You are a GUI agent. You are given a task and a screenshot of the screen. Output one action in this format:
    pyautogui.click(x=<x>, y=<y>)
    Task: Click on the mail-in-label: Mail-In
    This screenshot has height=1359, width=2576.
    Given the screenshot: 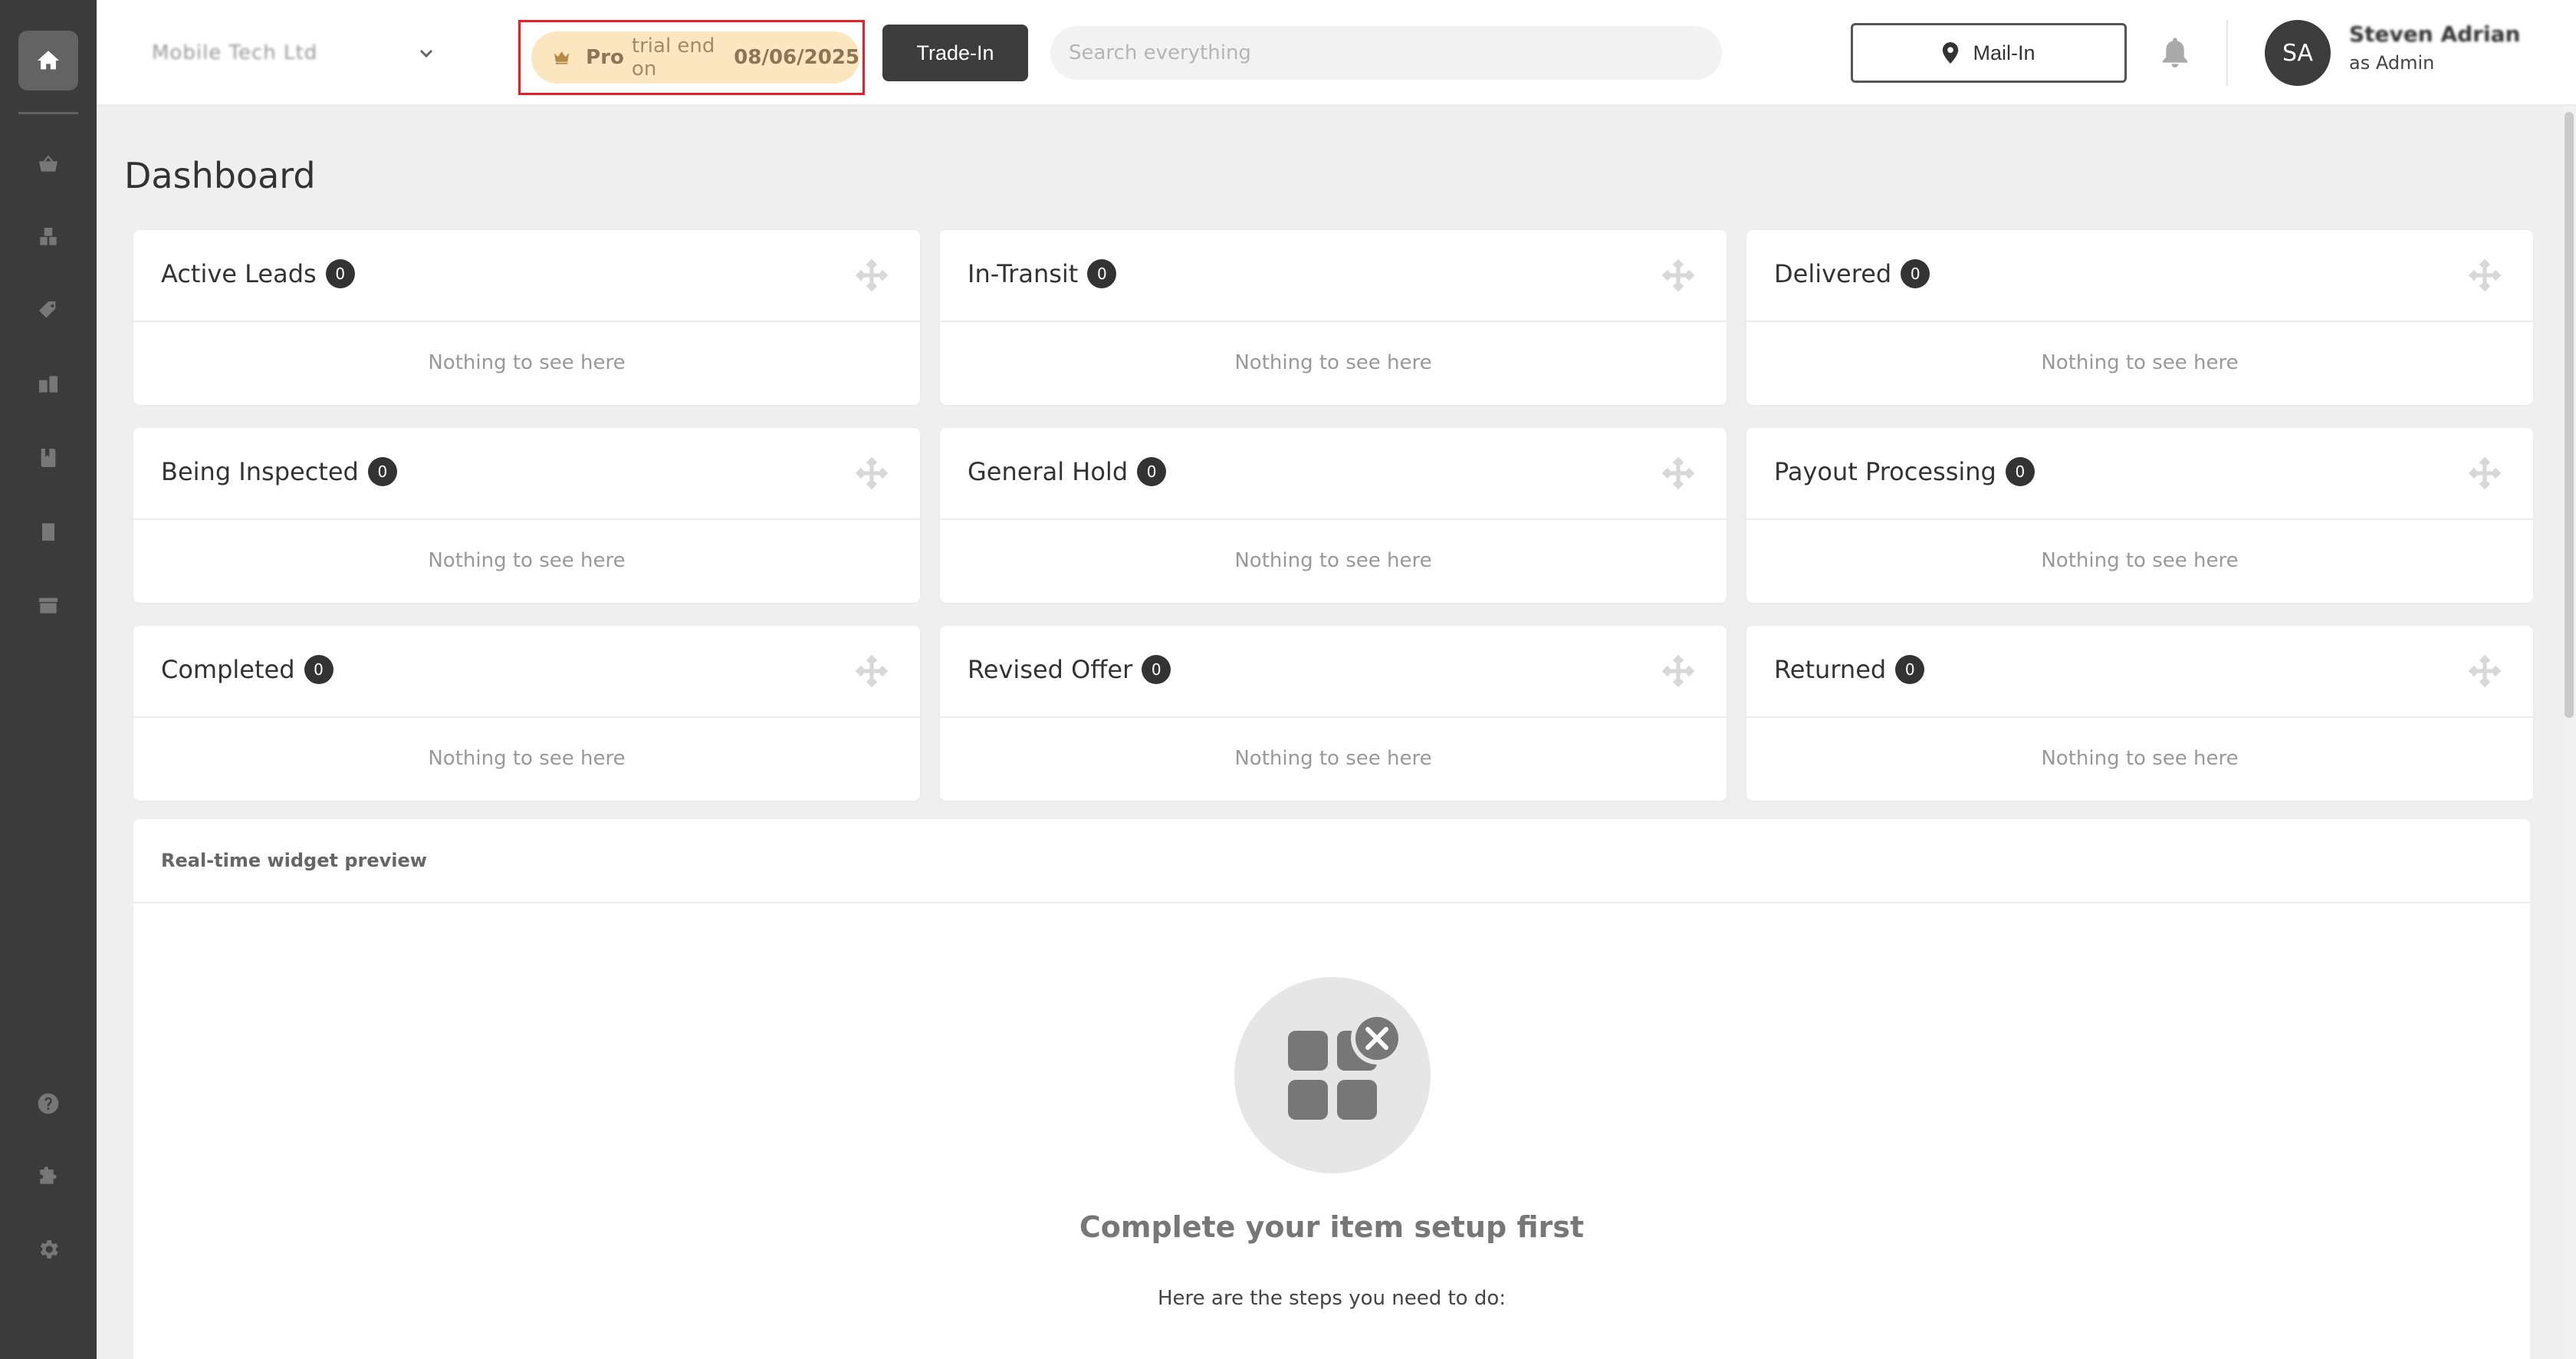 What is the action you would take?
    pyautogui.click(x=2005, y=53)
    